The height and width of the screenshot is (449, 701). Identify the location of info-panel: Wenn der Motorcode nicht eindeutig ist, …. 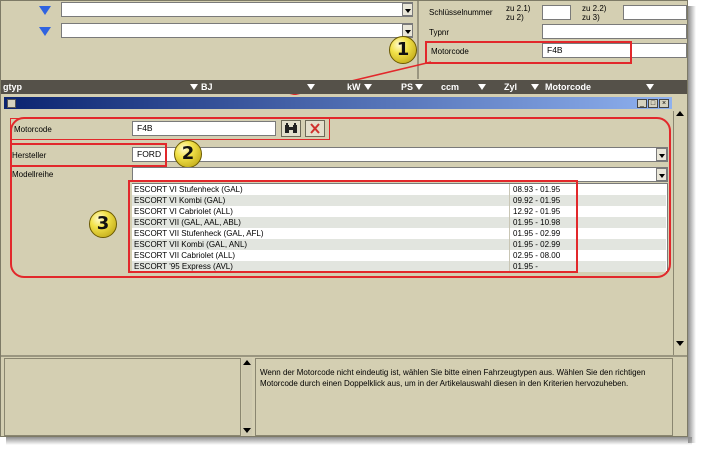
(464, 397).